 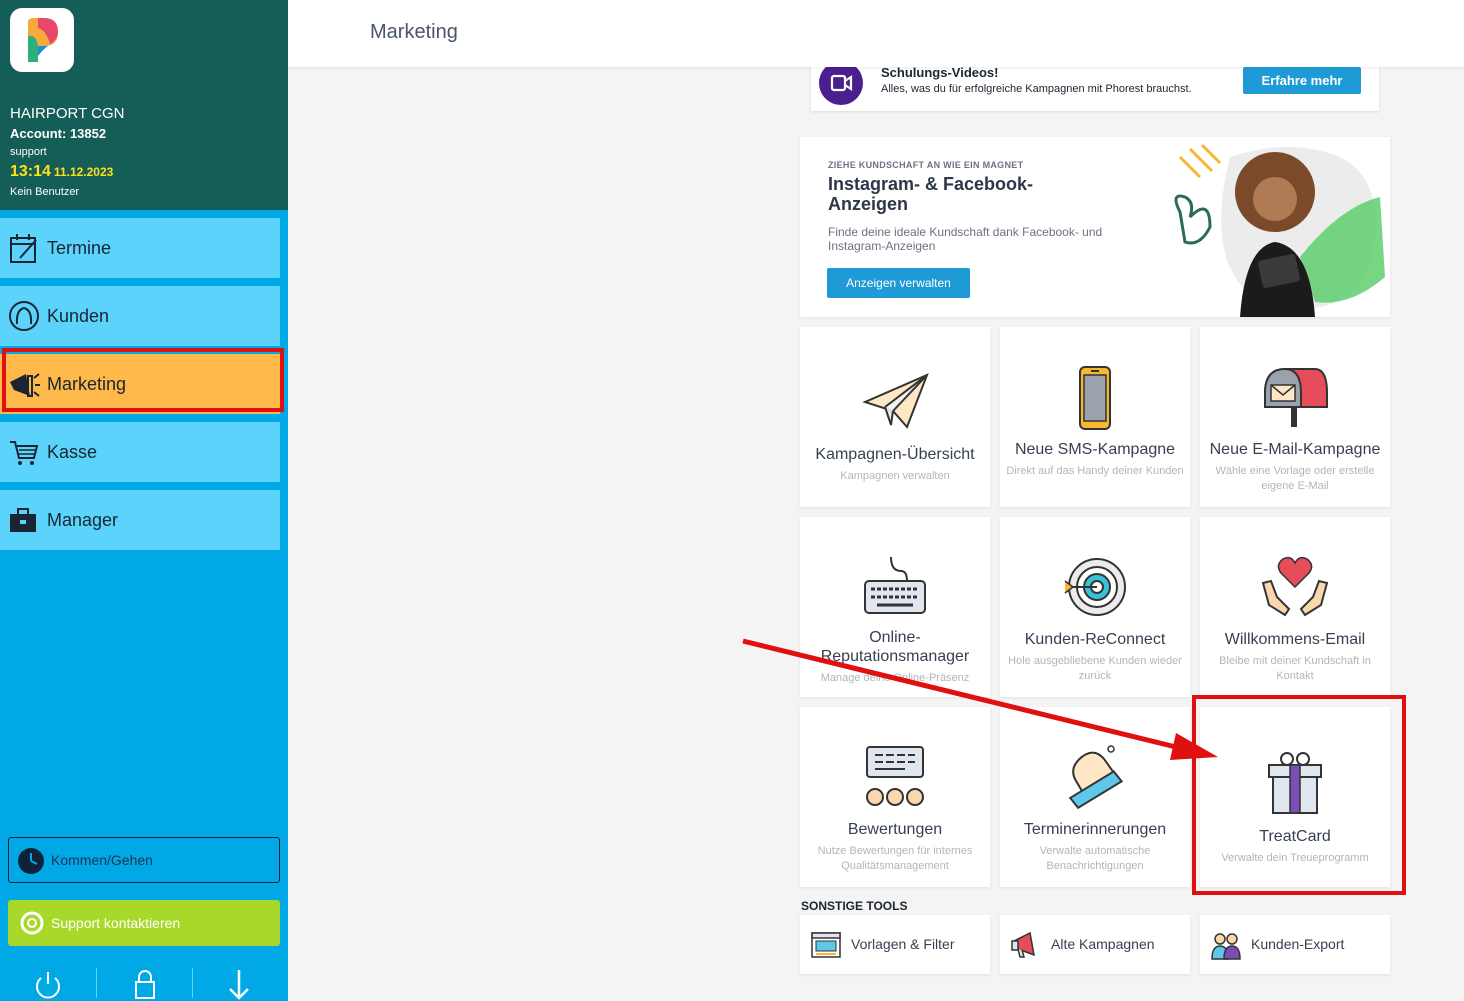 I want to click on video-camera-icon, so click(x=841, y=83).